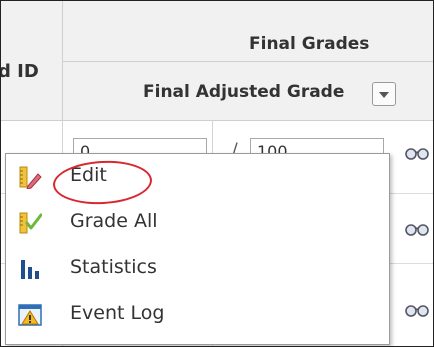 This screenshot has width=434, height=347. Describe the element at coordinates (197, 269) in the screenshot. I see `menu-item-statistics: Statistics` at that location.